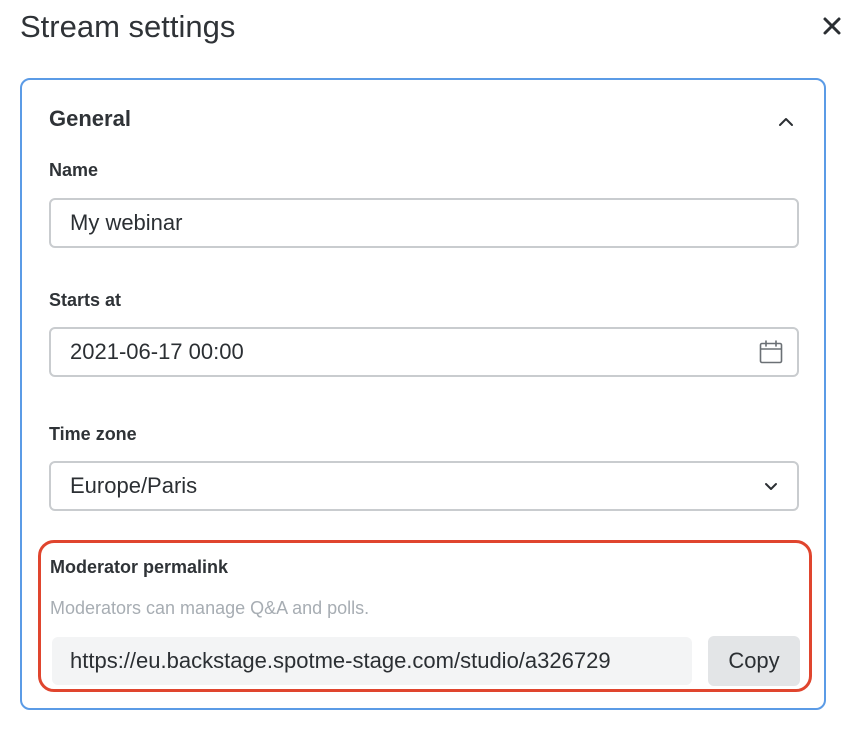 Image resolution: width=868 pixels, height=730 pixels. Describe the element at coordinates (128, 26) in the screenshot. I see `dialog-title: Stream settings` at that location.